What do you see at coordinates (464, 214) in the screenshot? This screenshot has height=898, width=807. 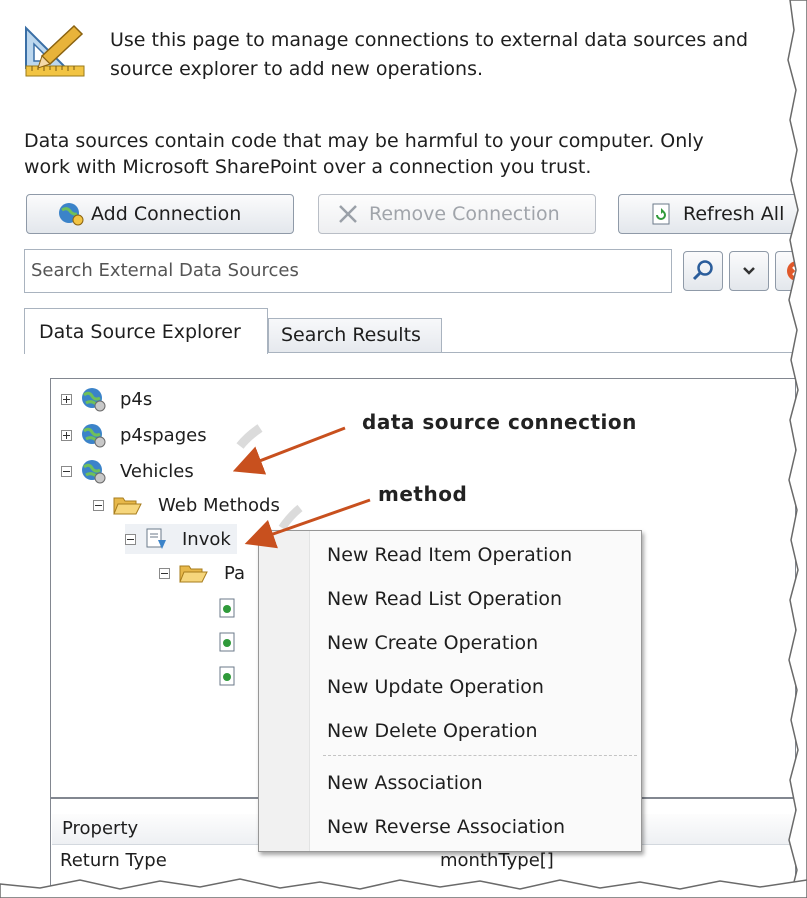 I see `remove-connection-label: Remove Connection` at bounding box center [464, 214].